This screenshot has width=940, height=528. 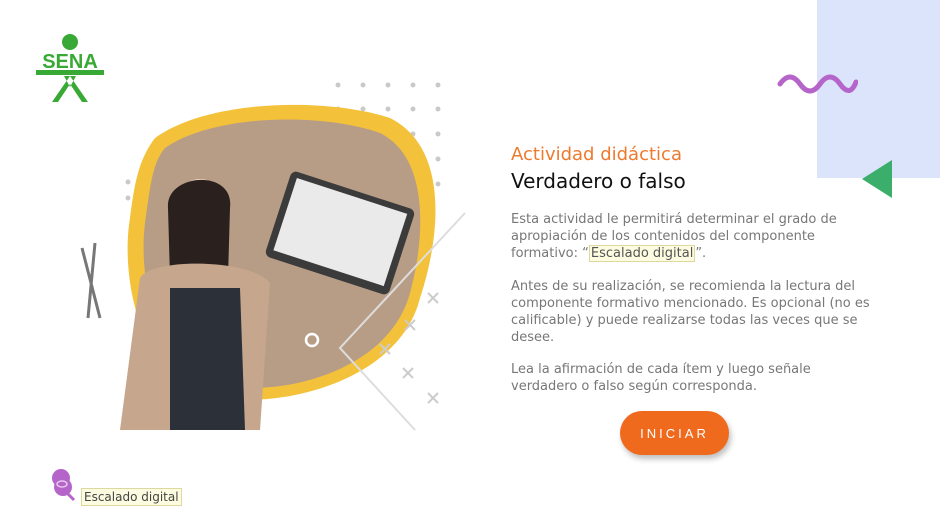 I want to click on component-highlight: Escalado digital, so click(x=642, y=253).